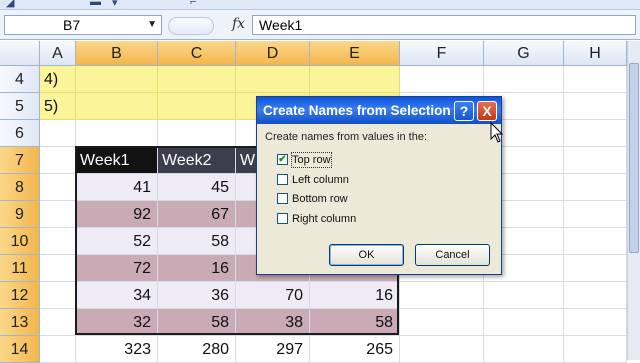  Describe the element at coordinates (95, 4) in the screenshot. I see `font-color-icon: ▬` at that location.